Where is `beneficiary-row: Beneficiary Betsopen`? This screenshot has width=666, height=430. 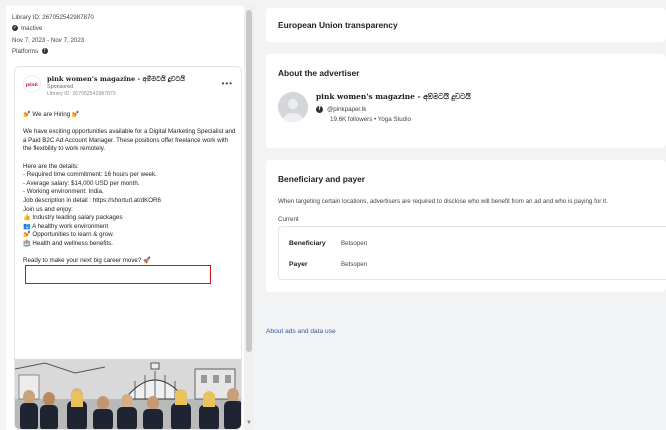 beneficiary-row: Beneficiary Betsopen is located at coordinates (328, 243).